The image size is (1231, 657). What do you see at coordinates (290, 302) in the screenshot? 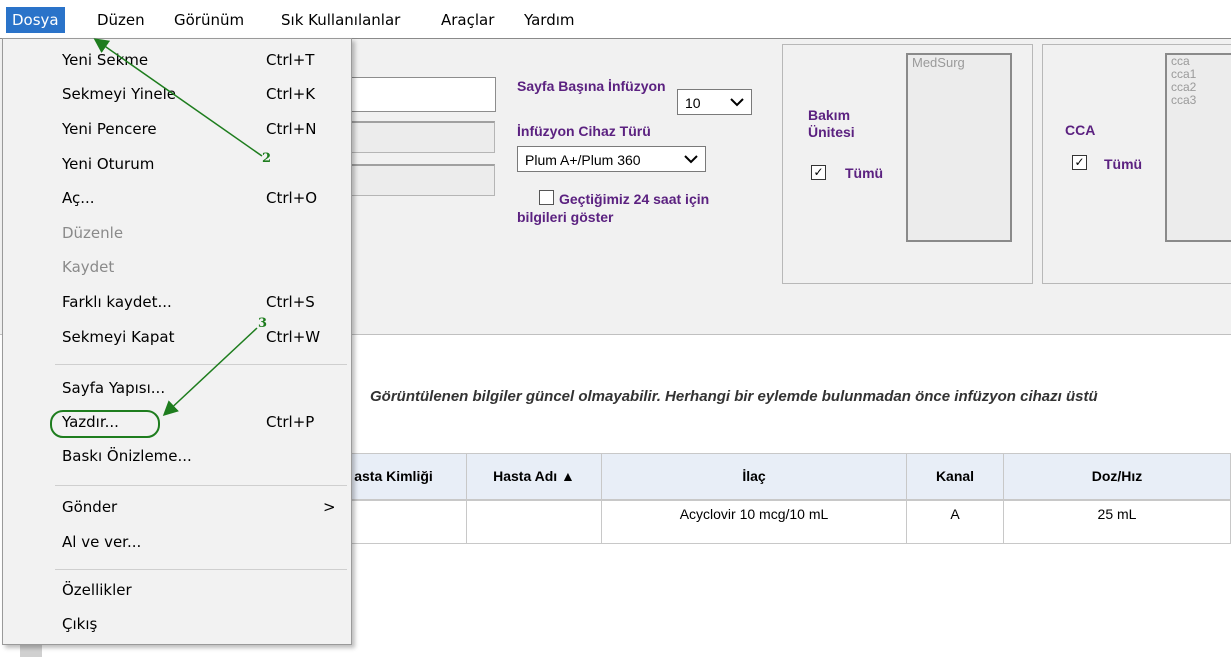
I see `menu-item-shortcut: Ctrl+S` at bounding box center [290, 302].